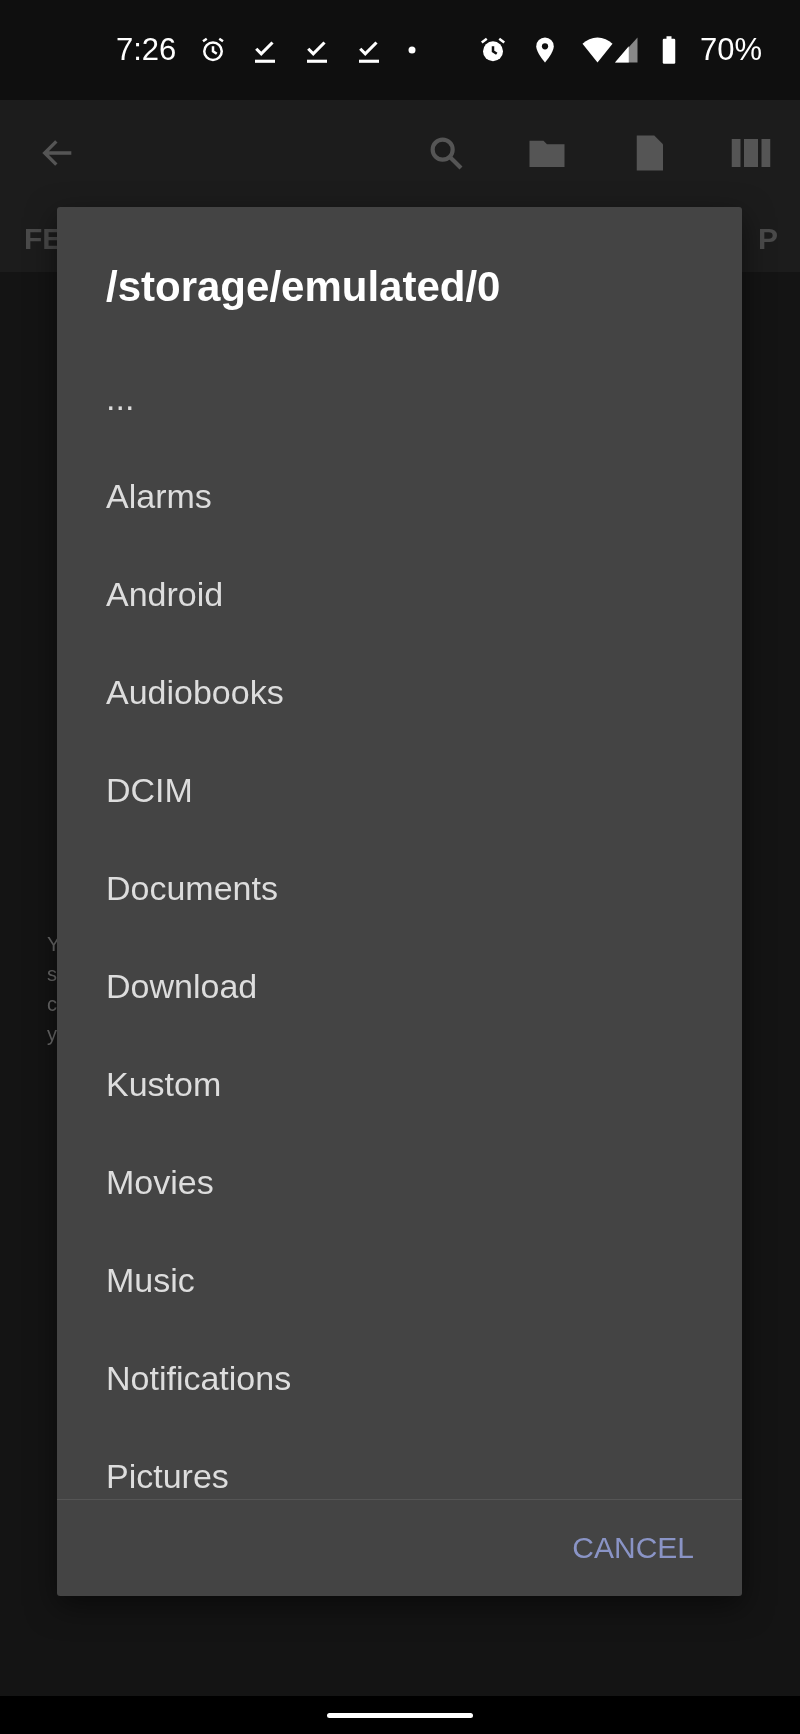 This screenshot has width=800, height=1734. Describe the element at coordinates (52, 1004) in the screenshot. I see `text-fragment: c` at that location.